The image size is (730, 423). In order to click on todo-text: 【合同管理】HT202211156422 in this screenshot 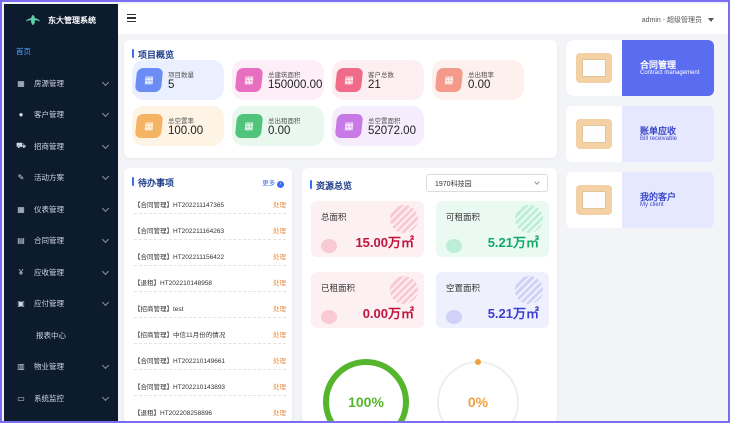, I will do `click(179, 257)`.